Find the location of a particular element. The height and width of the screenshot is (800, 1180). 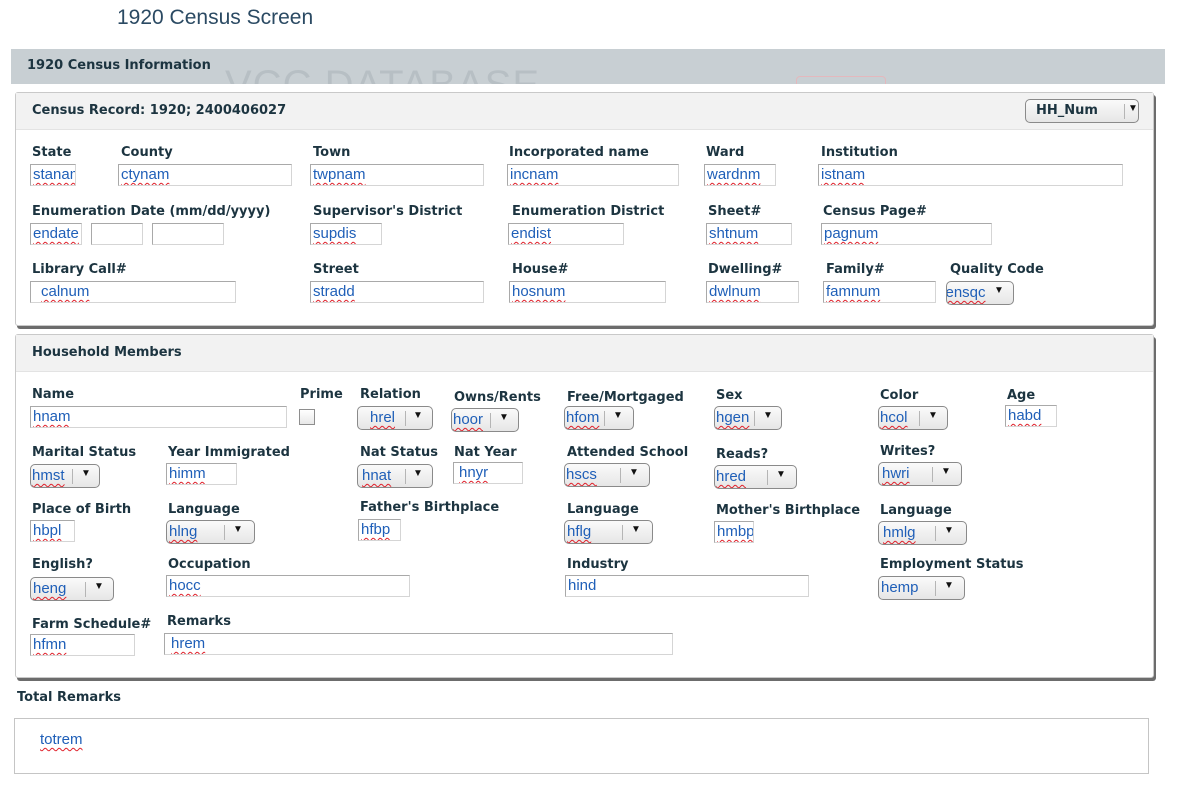

enumeration-district-label: Enumeration District is located at coordinates (588, 211).